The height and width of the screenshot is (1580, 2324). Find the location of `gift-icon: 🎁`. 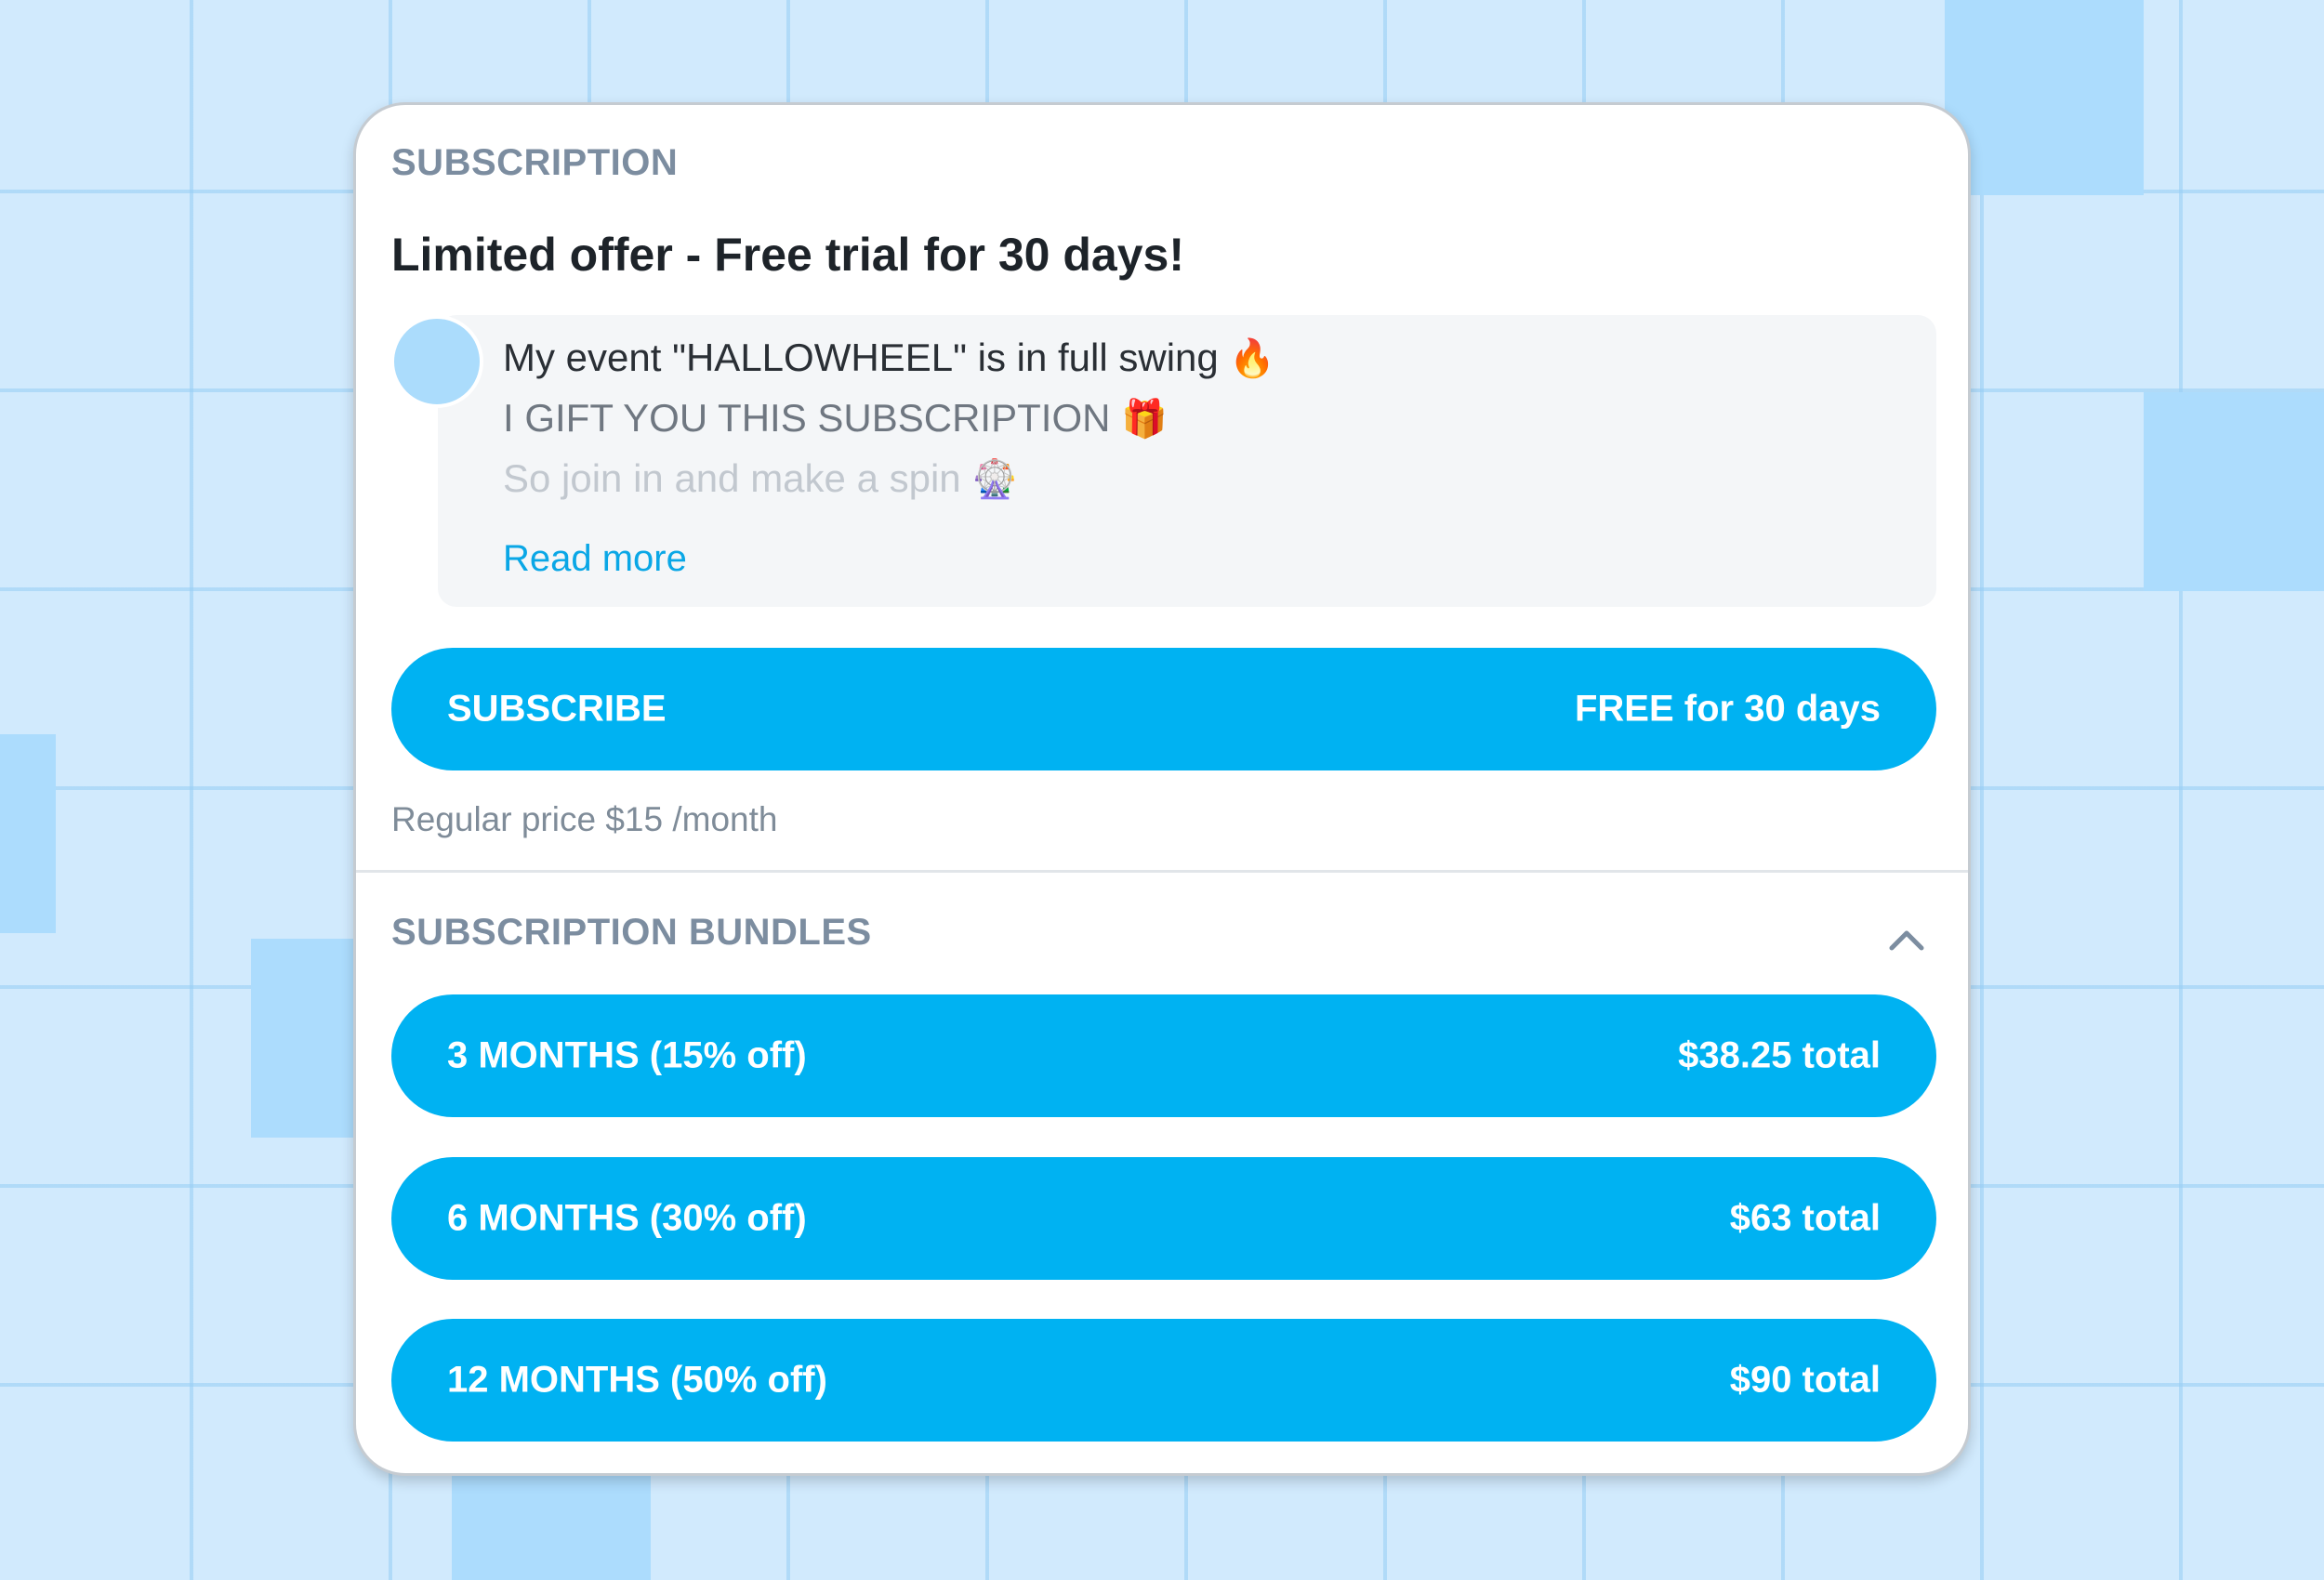

gift-icon: 🎁 is located at coordinates (1144, 419).